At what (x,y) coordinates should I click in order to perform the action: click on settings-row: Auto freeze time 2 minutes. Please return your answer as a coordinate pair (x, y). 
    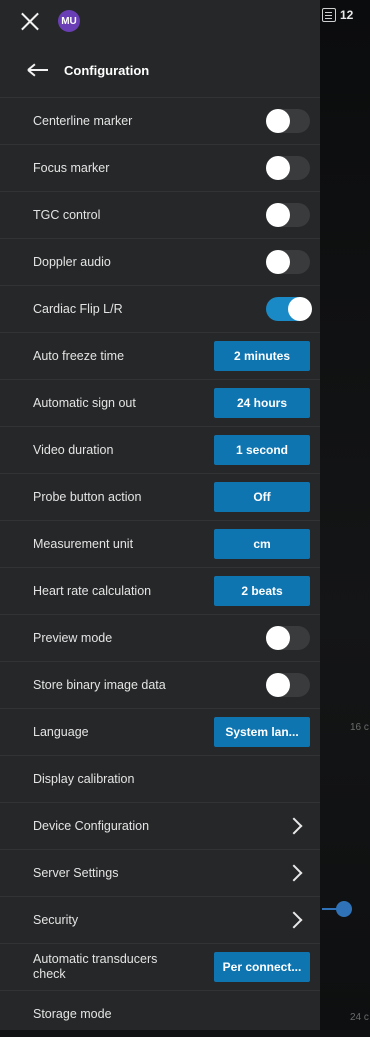
    Looking at the image, I should click on (160, 355).